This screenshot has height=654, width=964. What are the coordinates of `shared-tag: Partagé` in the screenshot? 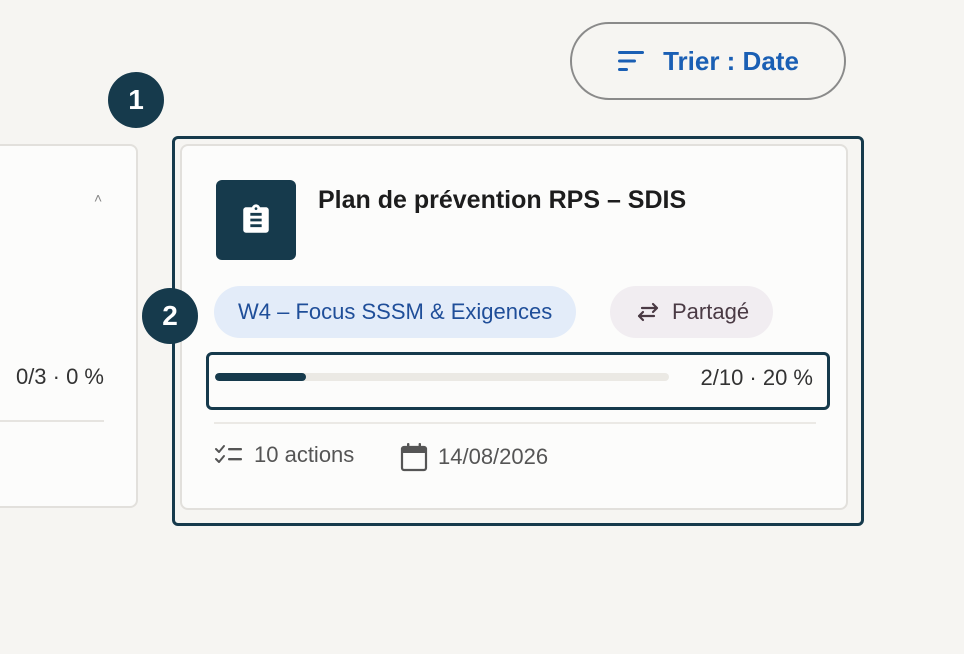 It's located at (692, 312).